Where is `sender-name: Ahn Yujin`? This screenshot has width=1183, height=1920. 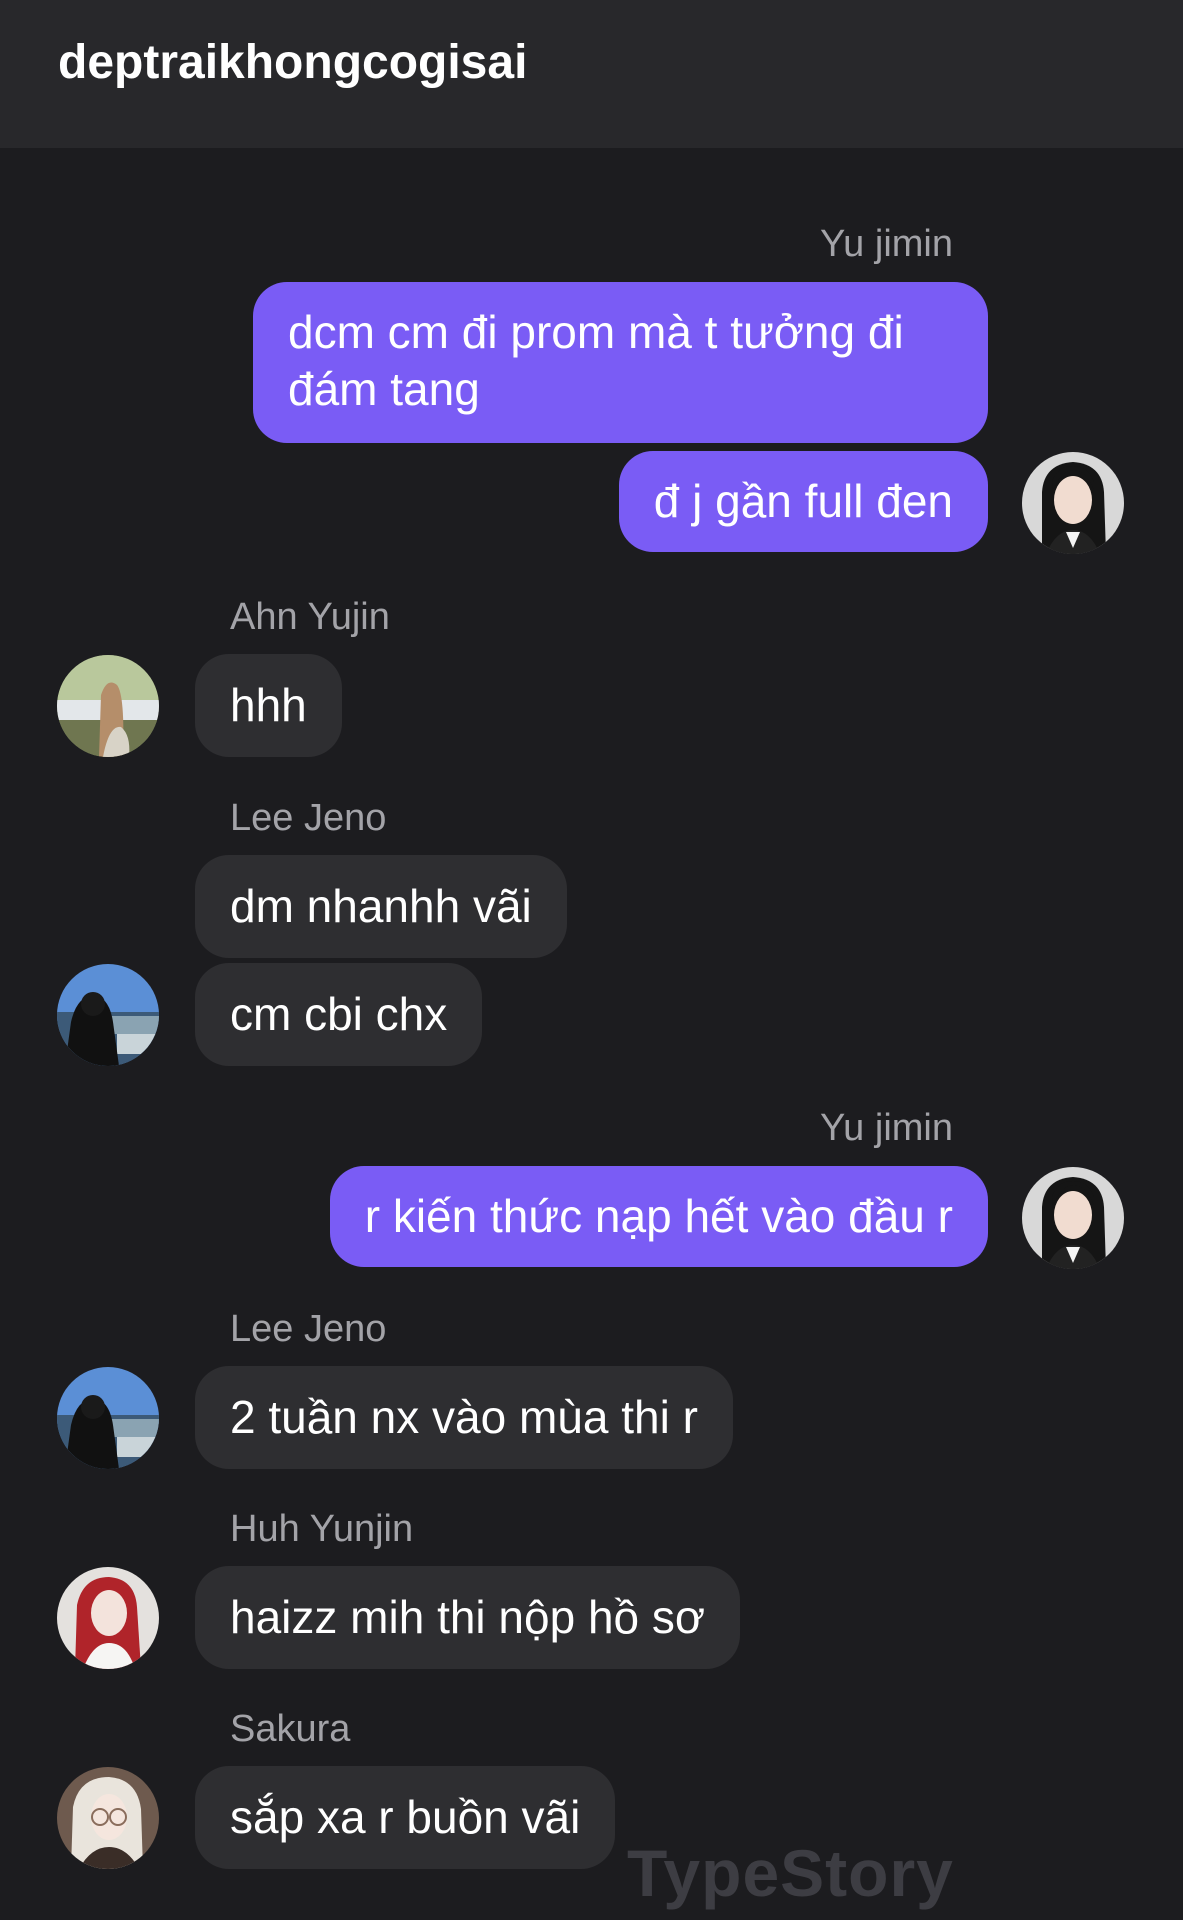 sender-name: Ahn Yujin is located at coordinates (310, 617).